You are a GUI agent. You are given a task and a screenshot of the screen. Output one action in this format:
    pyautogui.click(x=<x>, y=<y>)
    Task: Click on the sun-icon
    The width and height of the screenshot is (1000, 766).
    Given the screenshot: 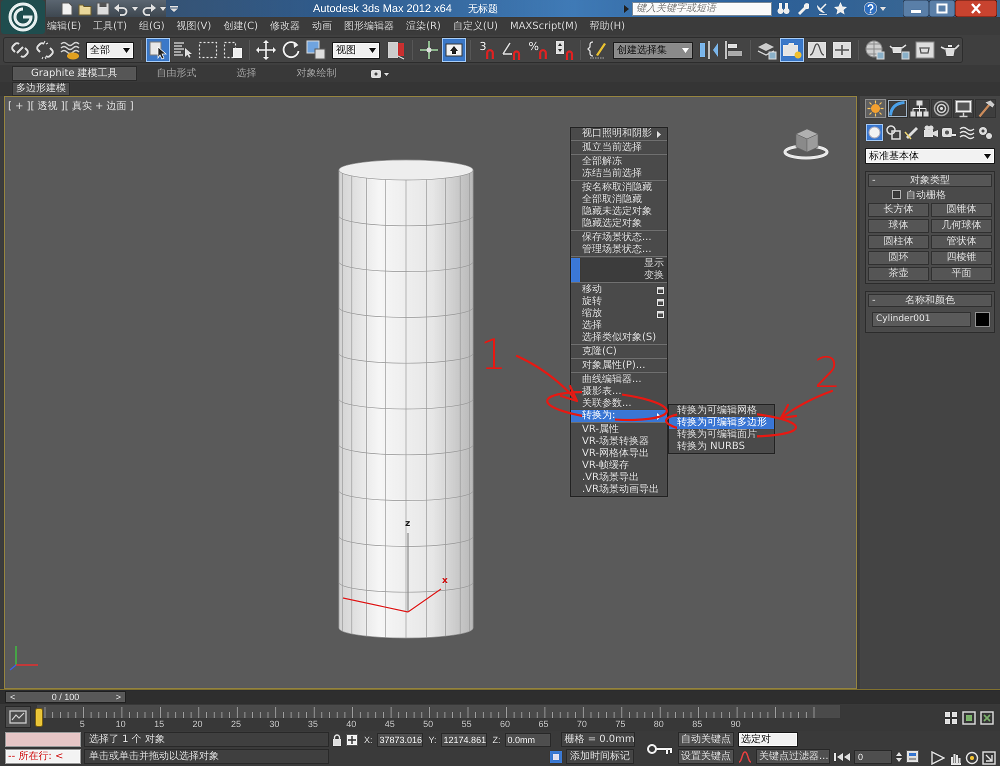 What is the action you would take?
    pyautogui.click(x=875, y=108)
    